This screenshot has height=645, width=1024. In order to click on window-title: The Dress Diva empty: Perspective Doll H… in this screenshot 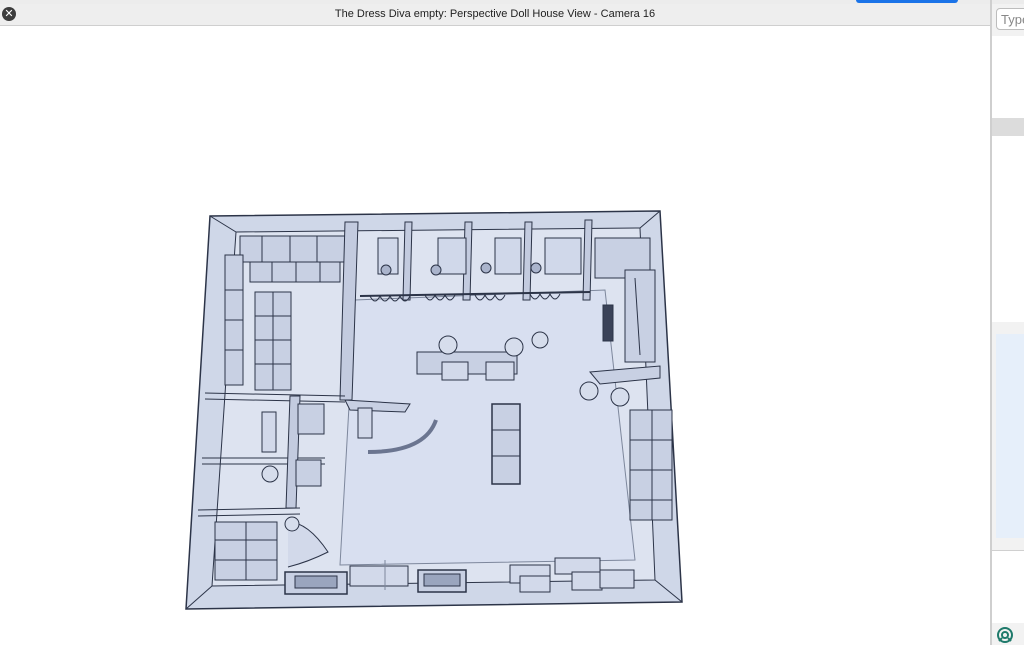, I will do `click(495, 14)`.